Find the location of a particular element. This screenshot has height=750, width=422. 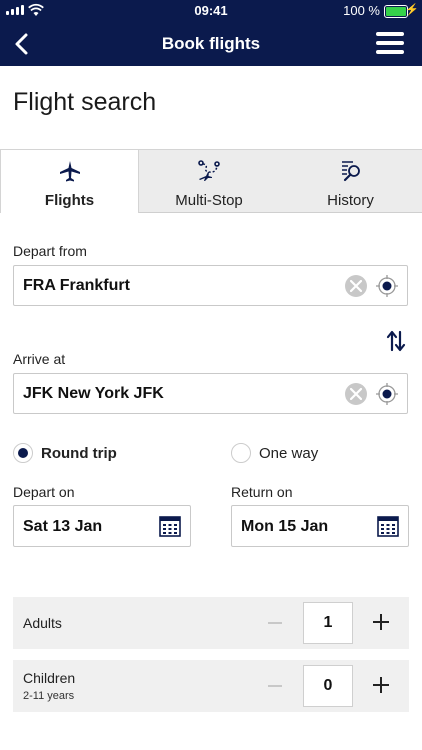

clear-arrive-button is located at coordinates (356, 394).